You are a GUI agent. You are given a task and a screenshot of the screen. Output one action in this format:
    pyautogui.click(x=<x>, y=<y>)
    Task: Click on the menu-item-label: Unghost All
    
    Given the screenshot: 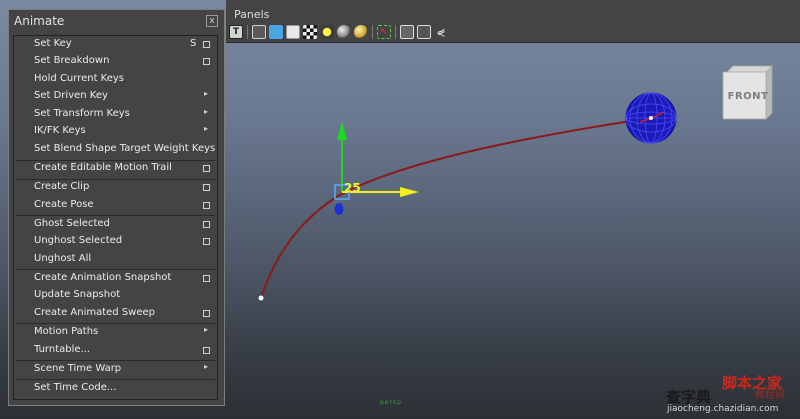 What is the action you would take?
    pyautogui.click(x=63, y=258)
    